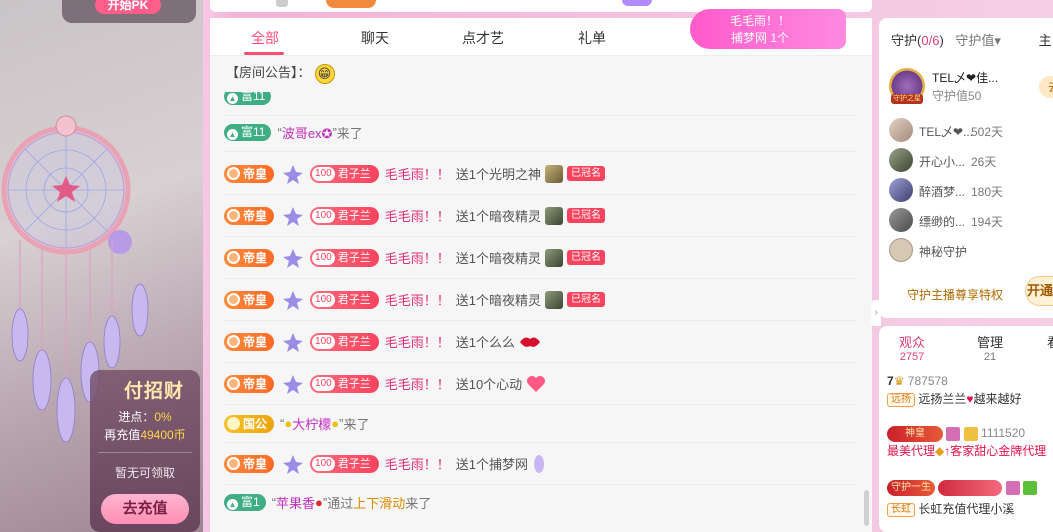 This screenshot has height=532, width=1053. What do you see at coordinates (585, 173) in the screenshot?
I see `crown-tag: 已冠名` at bounding box center [585, 173].